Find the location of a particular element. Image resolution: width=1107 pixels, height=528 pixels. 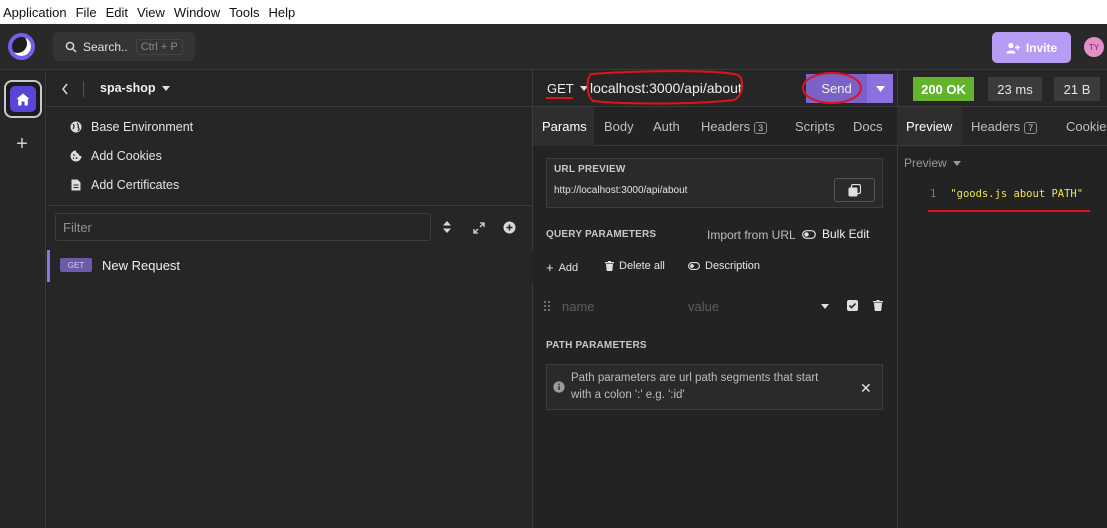

red-annotation-marks is located at coordinates (818, 141).